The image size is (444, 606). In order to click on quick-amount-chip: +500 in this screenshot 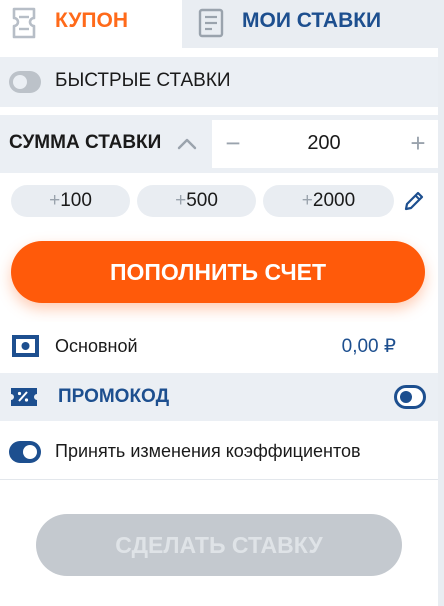, I will do `click(196, 201)`.